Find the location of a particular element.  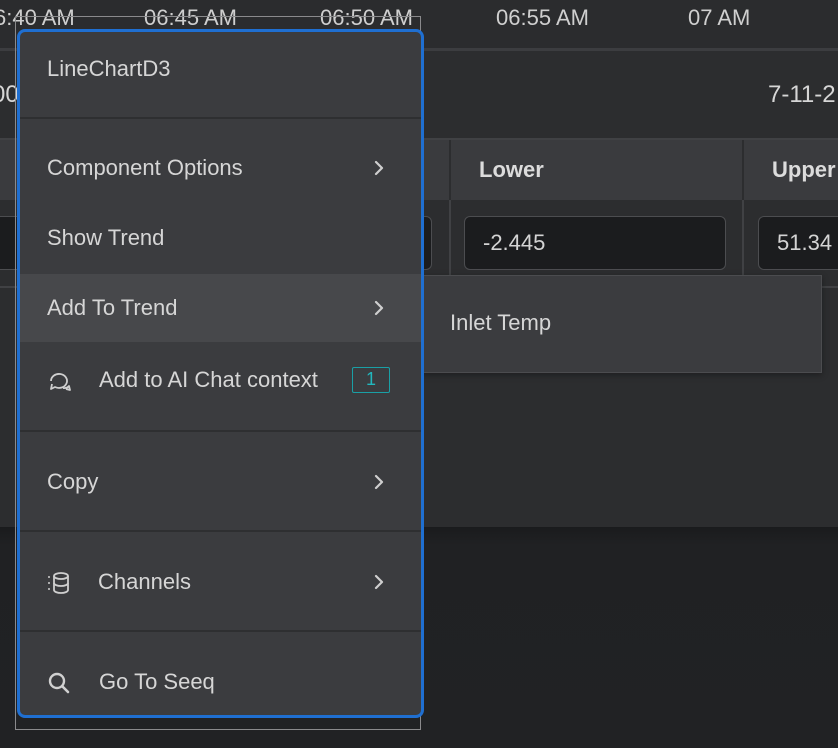

menu-item-add-to-ai-chat: Add to AI Chat context 1 is located at coordinates (220, 380).